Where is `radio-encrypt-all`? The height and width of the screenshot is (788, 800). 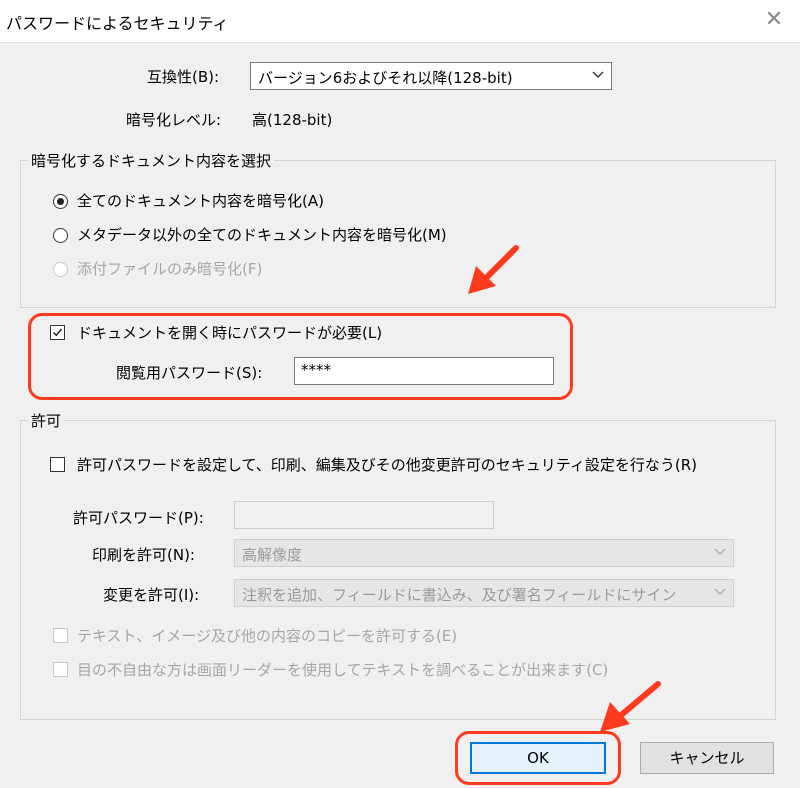 radio-encrypt-all is located at coordinates (60, 201).